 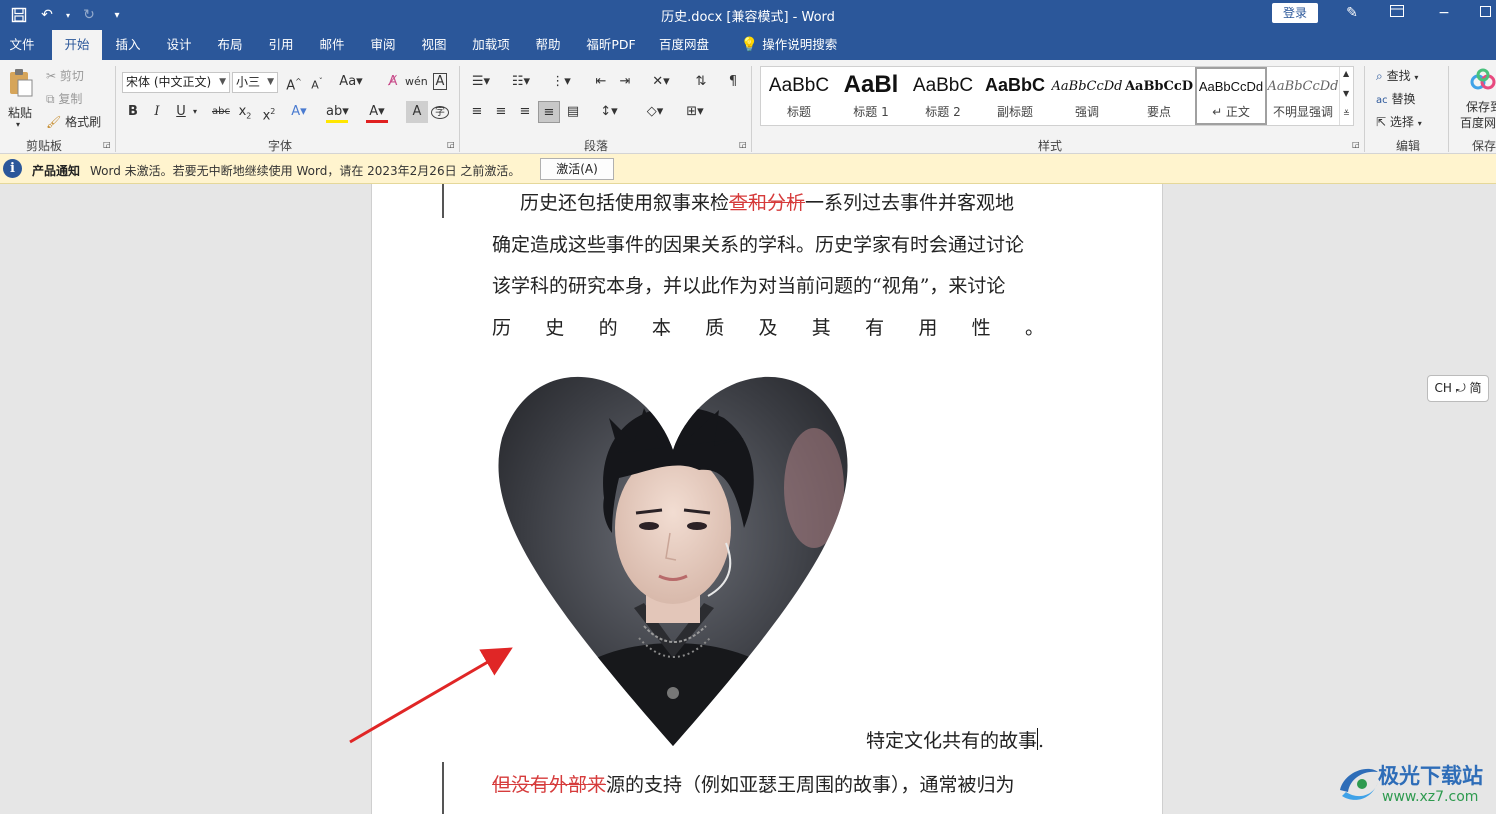 What do you see at coordinates (1346, 73) in the screenshot?
I see `scroll-up-icon: ▲` at bounding box center [1346, 73].